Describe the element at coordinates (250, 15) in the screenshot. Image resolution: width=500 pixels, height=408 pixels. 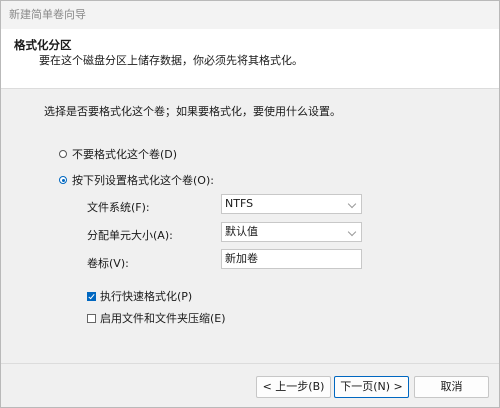
I see `title-bar: 新建简单卷向导` at that location.